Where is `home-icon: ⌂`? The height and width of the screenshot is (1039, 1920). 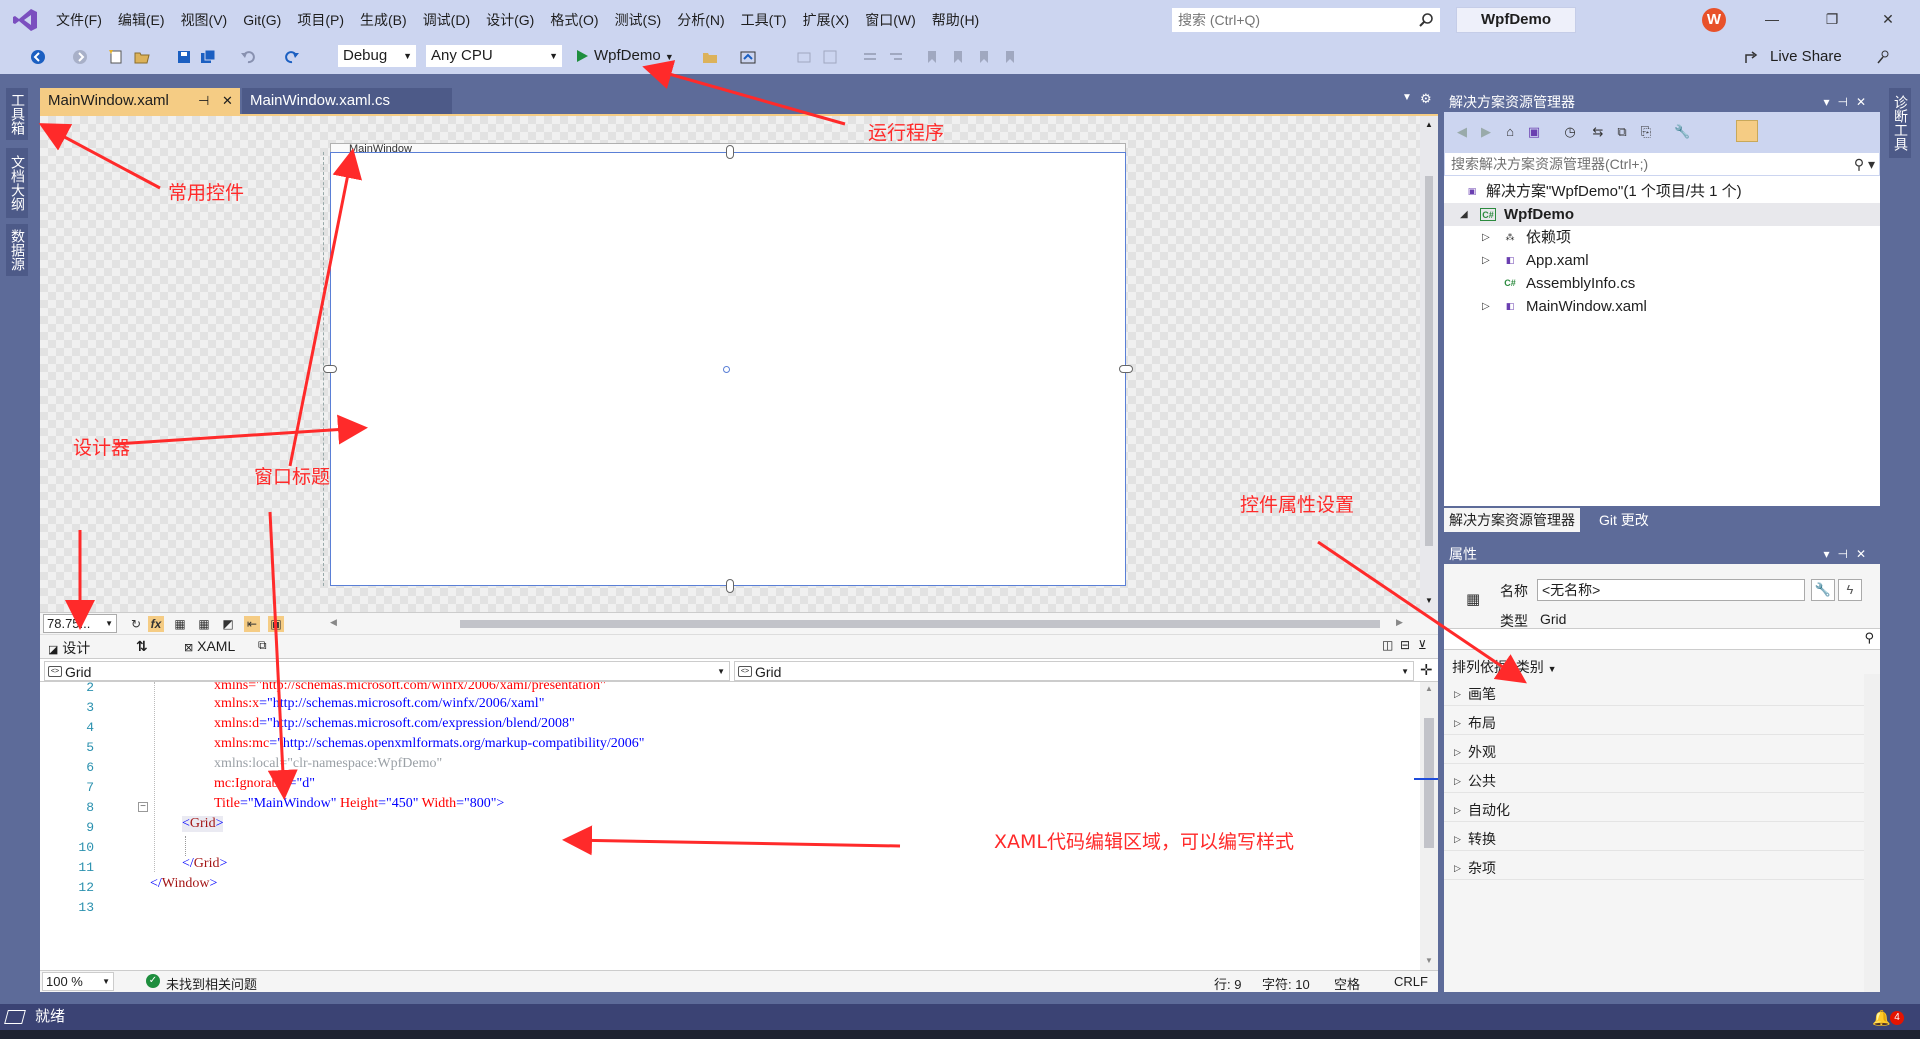
home-icon: ⌂ is located at coordinates (1510, 132).